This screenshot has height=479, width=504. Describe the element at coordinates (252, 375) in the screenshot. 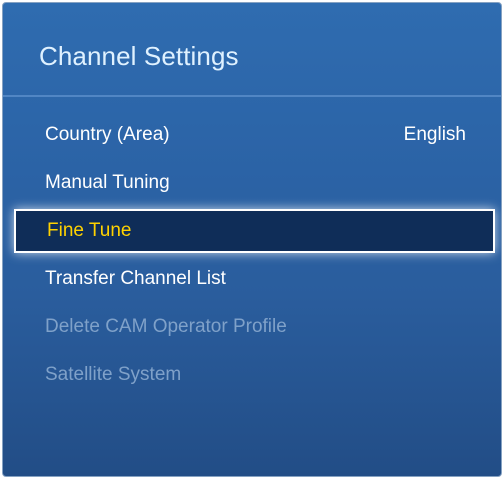

I see `menu-item-satellite-system: Satellite System` at that location.